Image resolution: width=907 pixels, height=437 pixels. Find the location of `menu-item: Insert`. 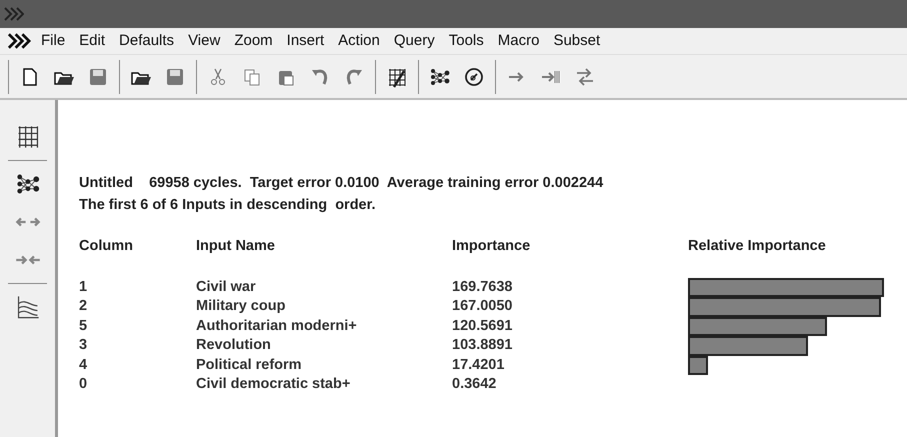

menu-item: Insert is located at coordinates (306, 41).